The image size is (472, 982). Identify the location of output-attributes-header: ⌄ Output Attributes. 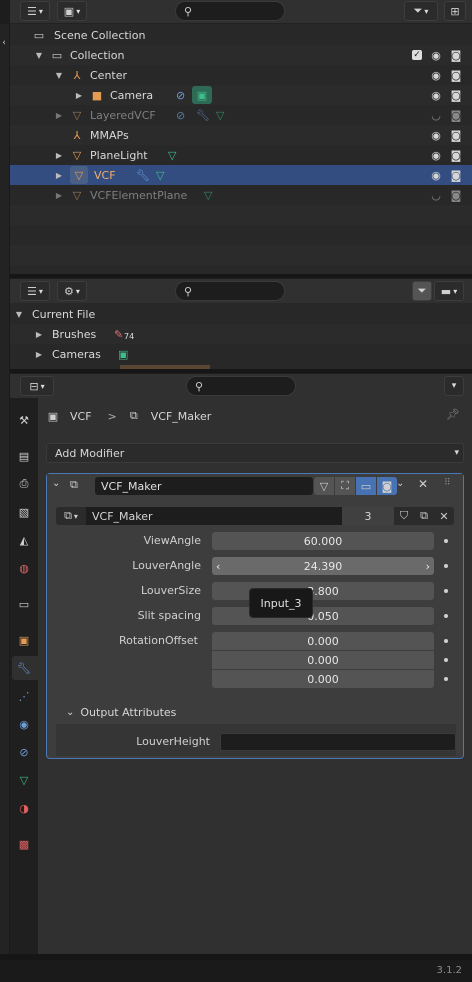
(256, 712).